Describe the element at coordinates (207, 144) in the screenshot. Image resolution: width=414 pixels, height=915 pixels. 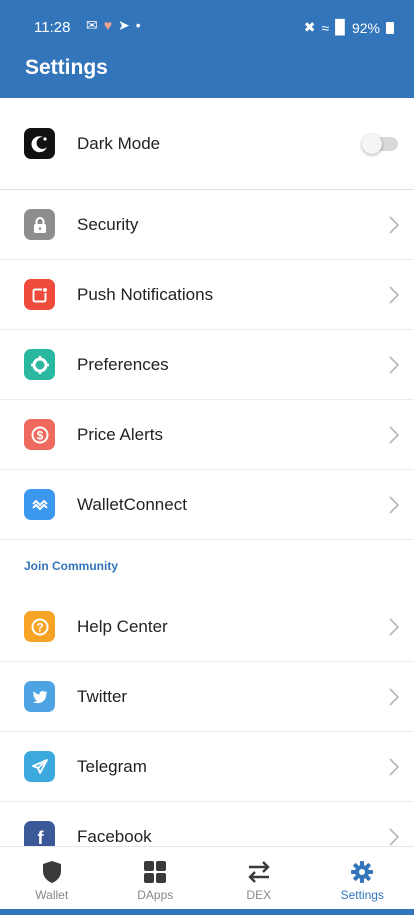
I see `dark-mode-row: Dark Mode` at that location.